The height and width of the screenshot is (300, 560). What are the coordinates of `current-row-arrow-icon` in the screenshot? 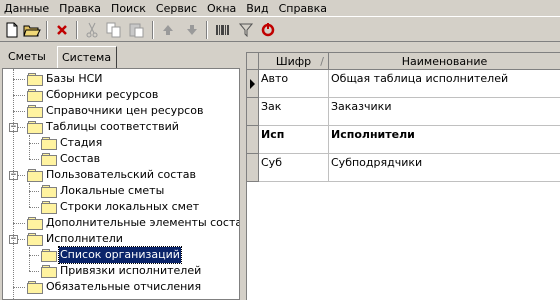 It's located at (252, 84).